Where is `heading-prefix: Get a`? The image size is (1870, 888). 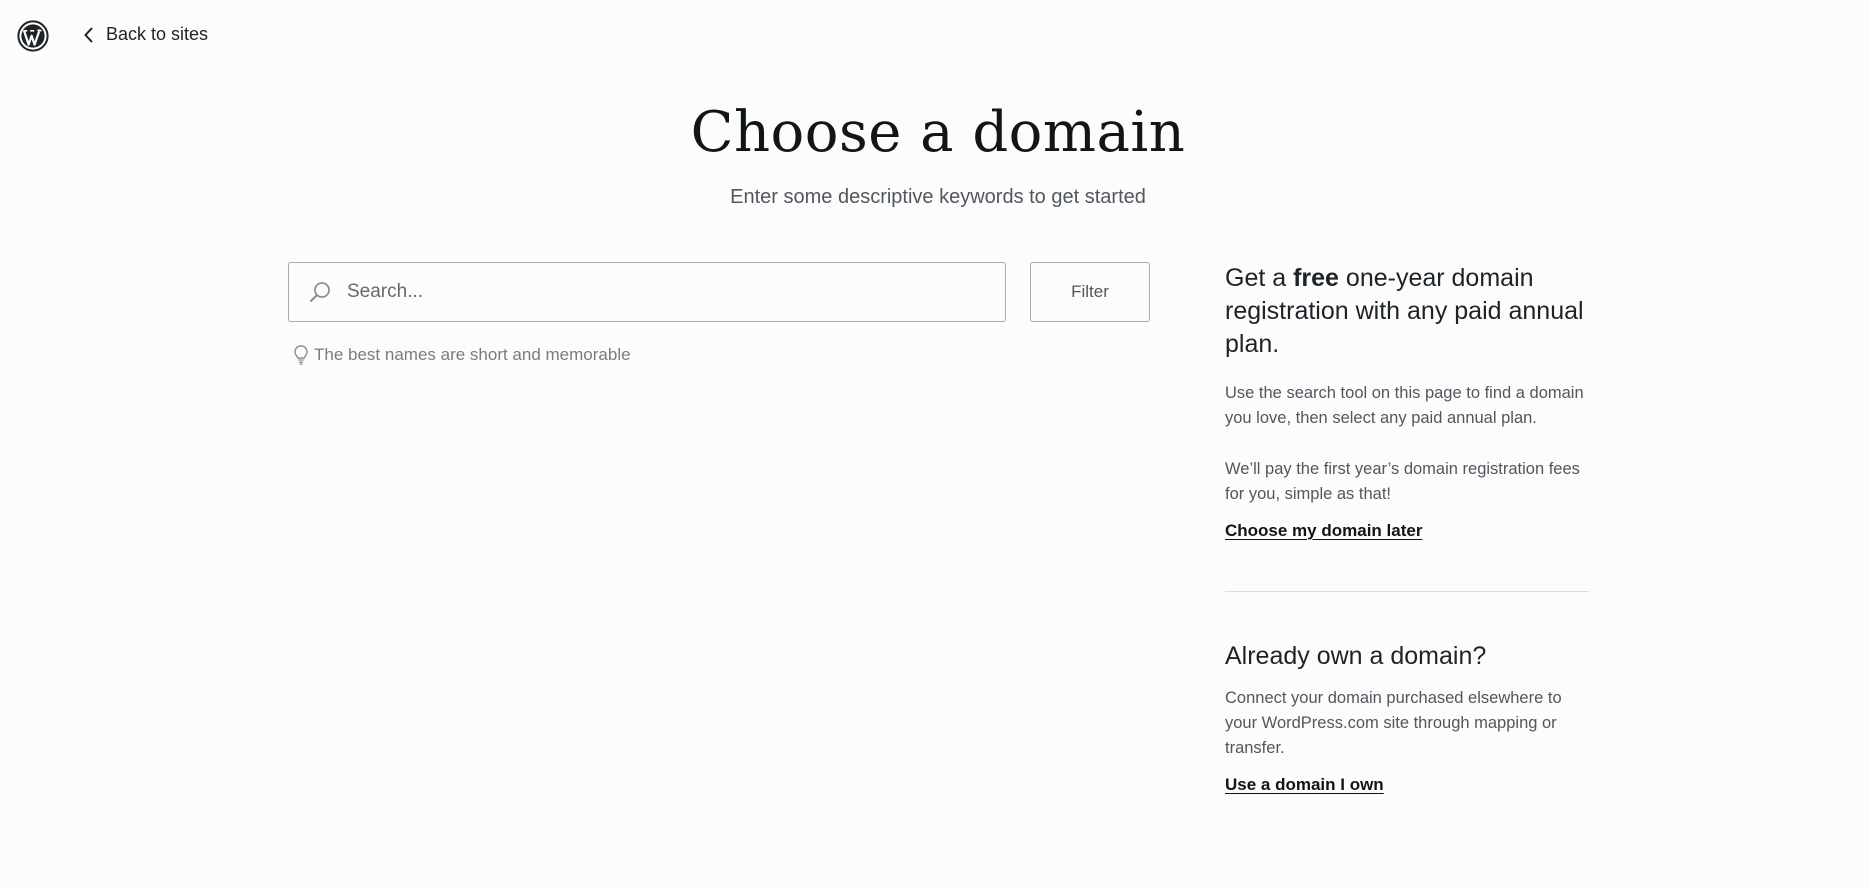 heading-prefix: Get a is located at coordinates (1259, 278).